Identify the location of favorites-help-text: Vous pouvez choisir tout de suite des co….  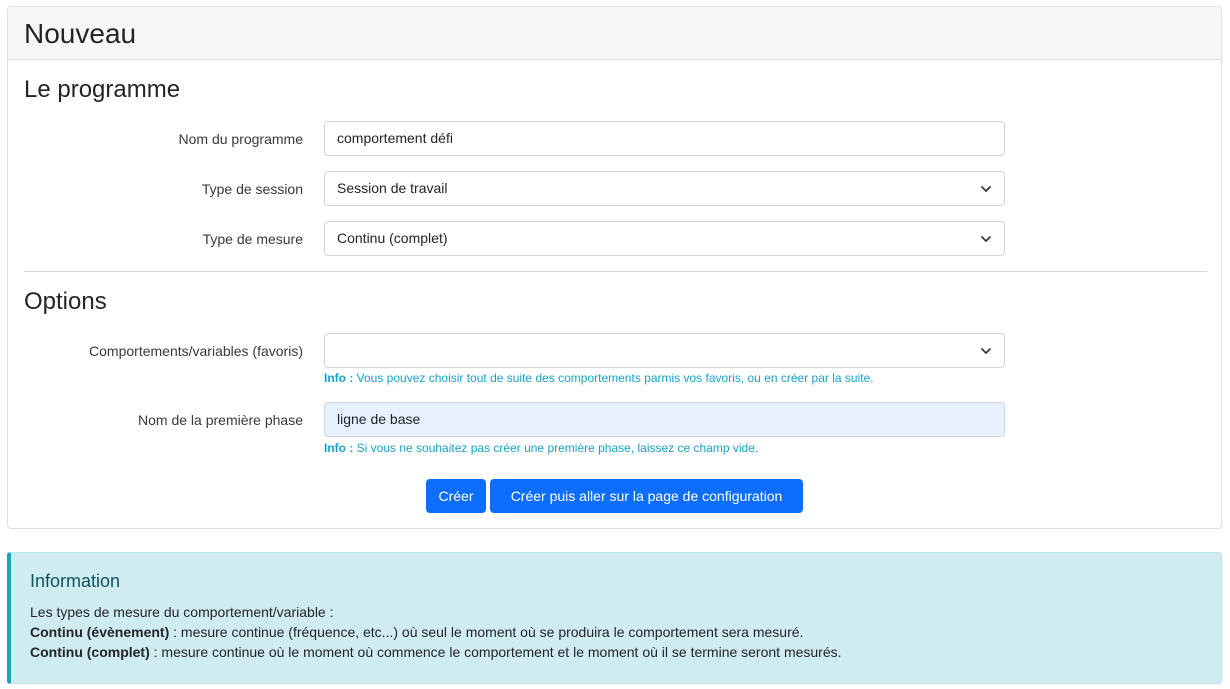
(613, 378).